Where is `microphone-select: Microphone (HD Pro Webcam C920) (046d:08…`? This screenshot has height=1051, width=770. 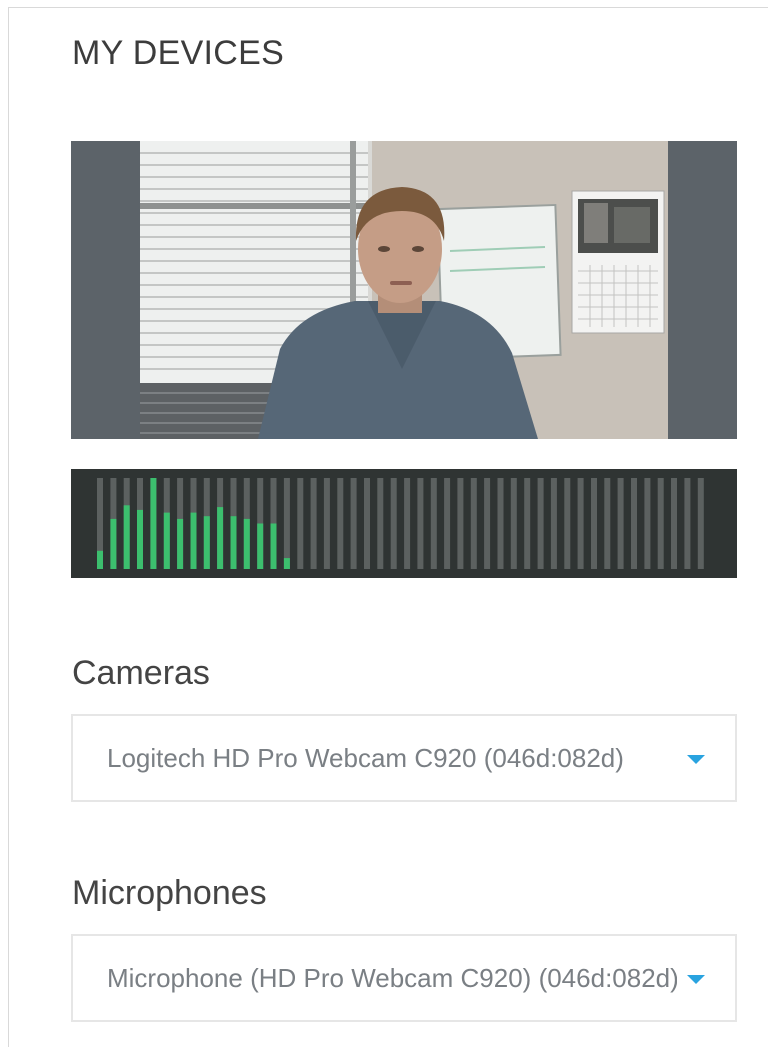
microphone-select: Microphone (HD Pro Webcam C920) (046d:08… is located at coordinates (404, 978).